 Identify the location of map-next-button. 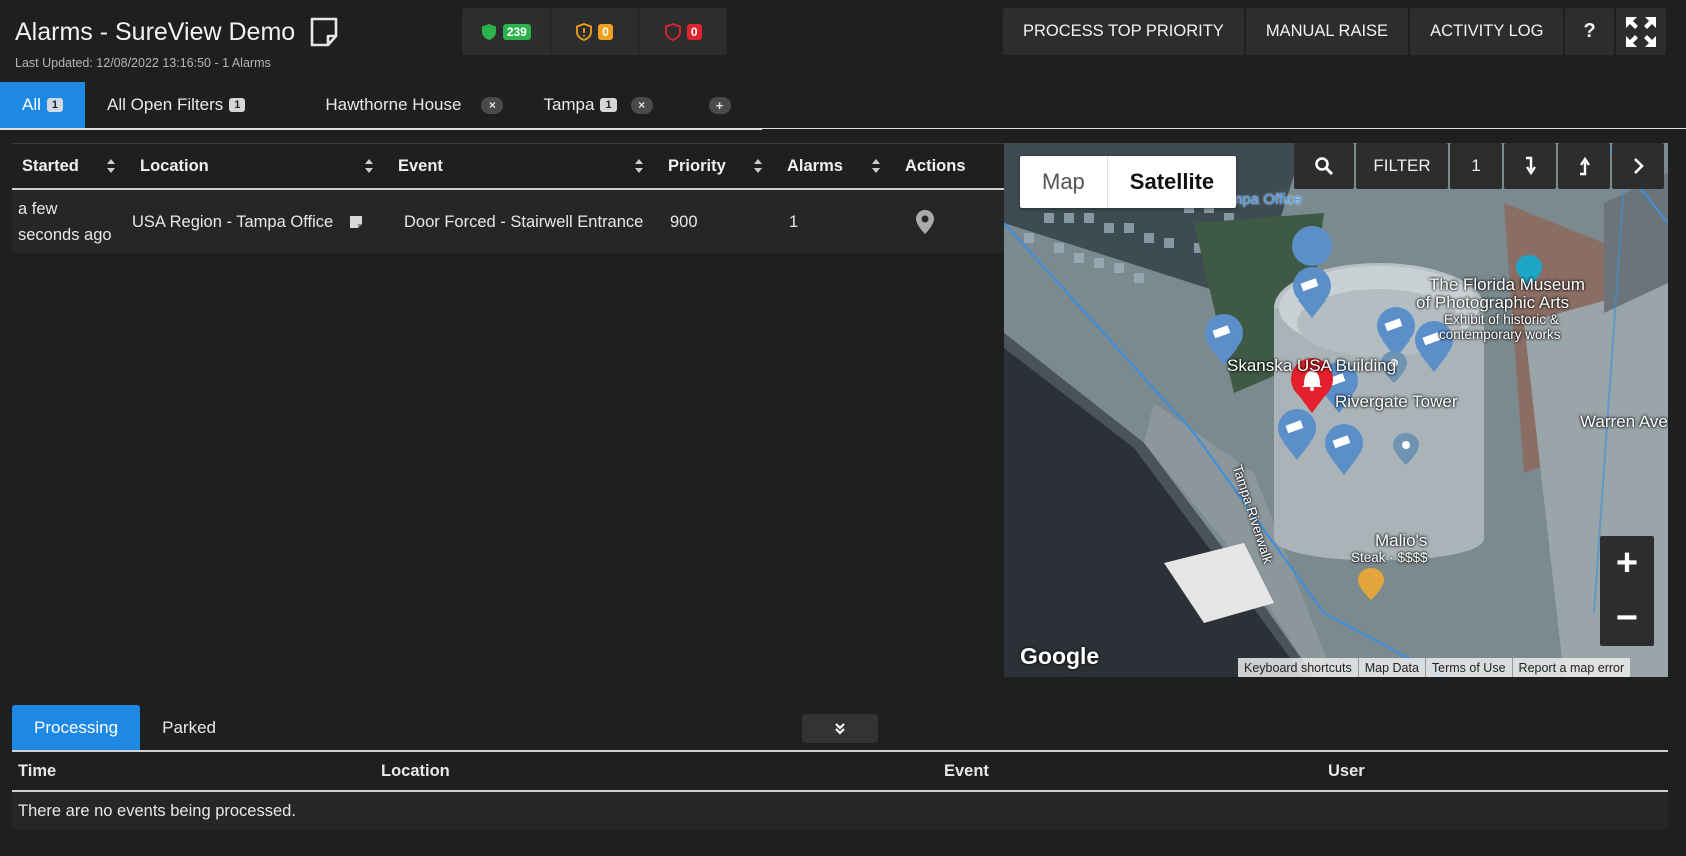
(1638, 166).